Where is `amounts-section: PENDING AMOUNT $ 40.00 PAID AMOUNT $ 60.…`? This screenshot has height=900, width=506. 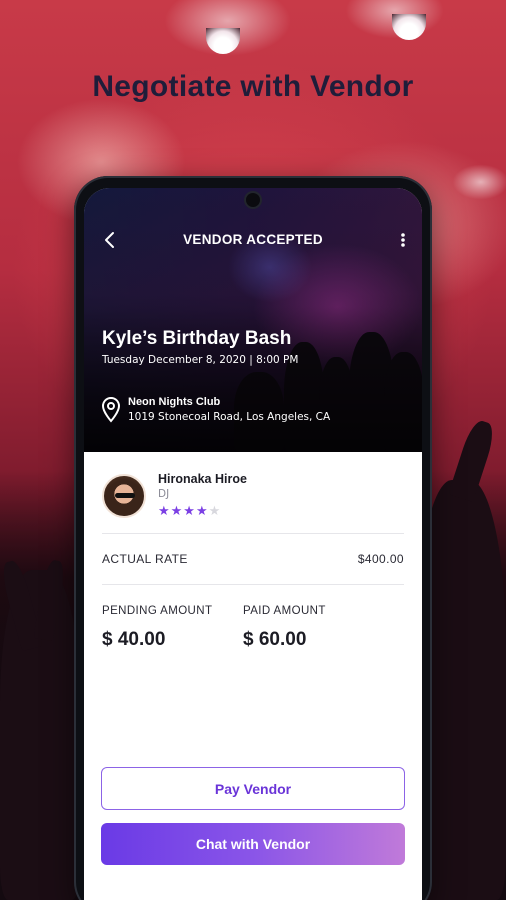 amounts-section: PENDING AMOUNT $ 40.00 PAID AMOUNT $ 60.… is located at coordinates (253, 618).